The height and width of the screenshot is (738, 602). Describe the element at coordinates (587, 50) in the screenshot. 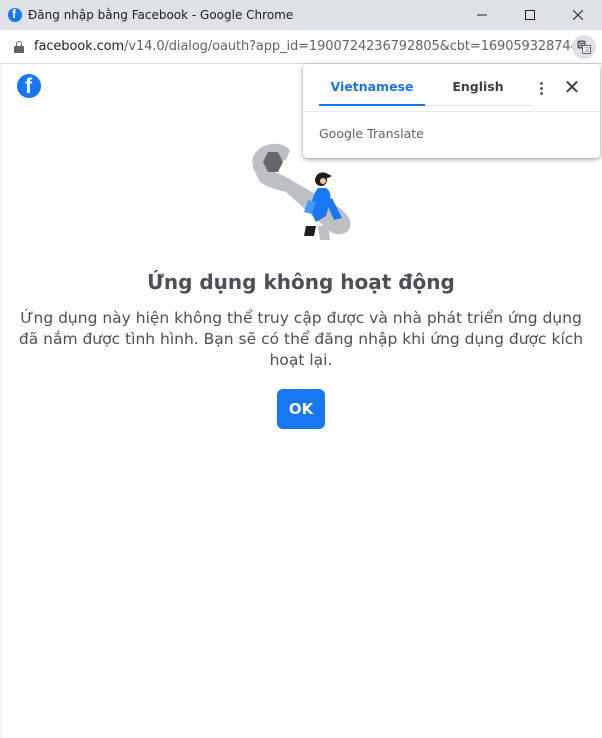

I see `svg-text: 文` at that location.